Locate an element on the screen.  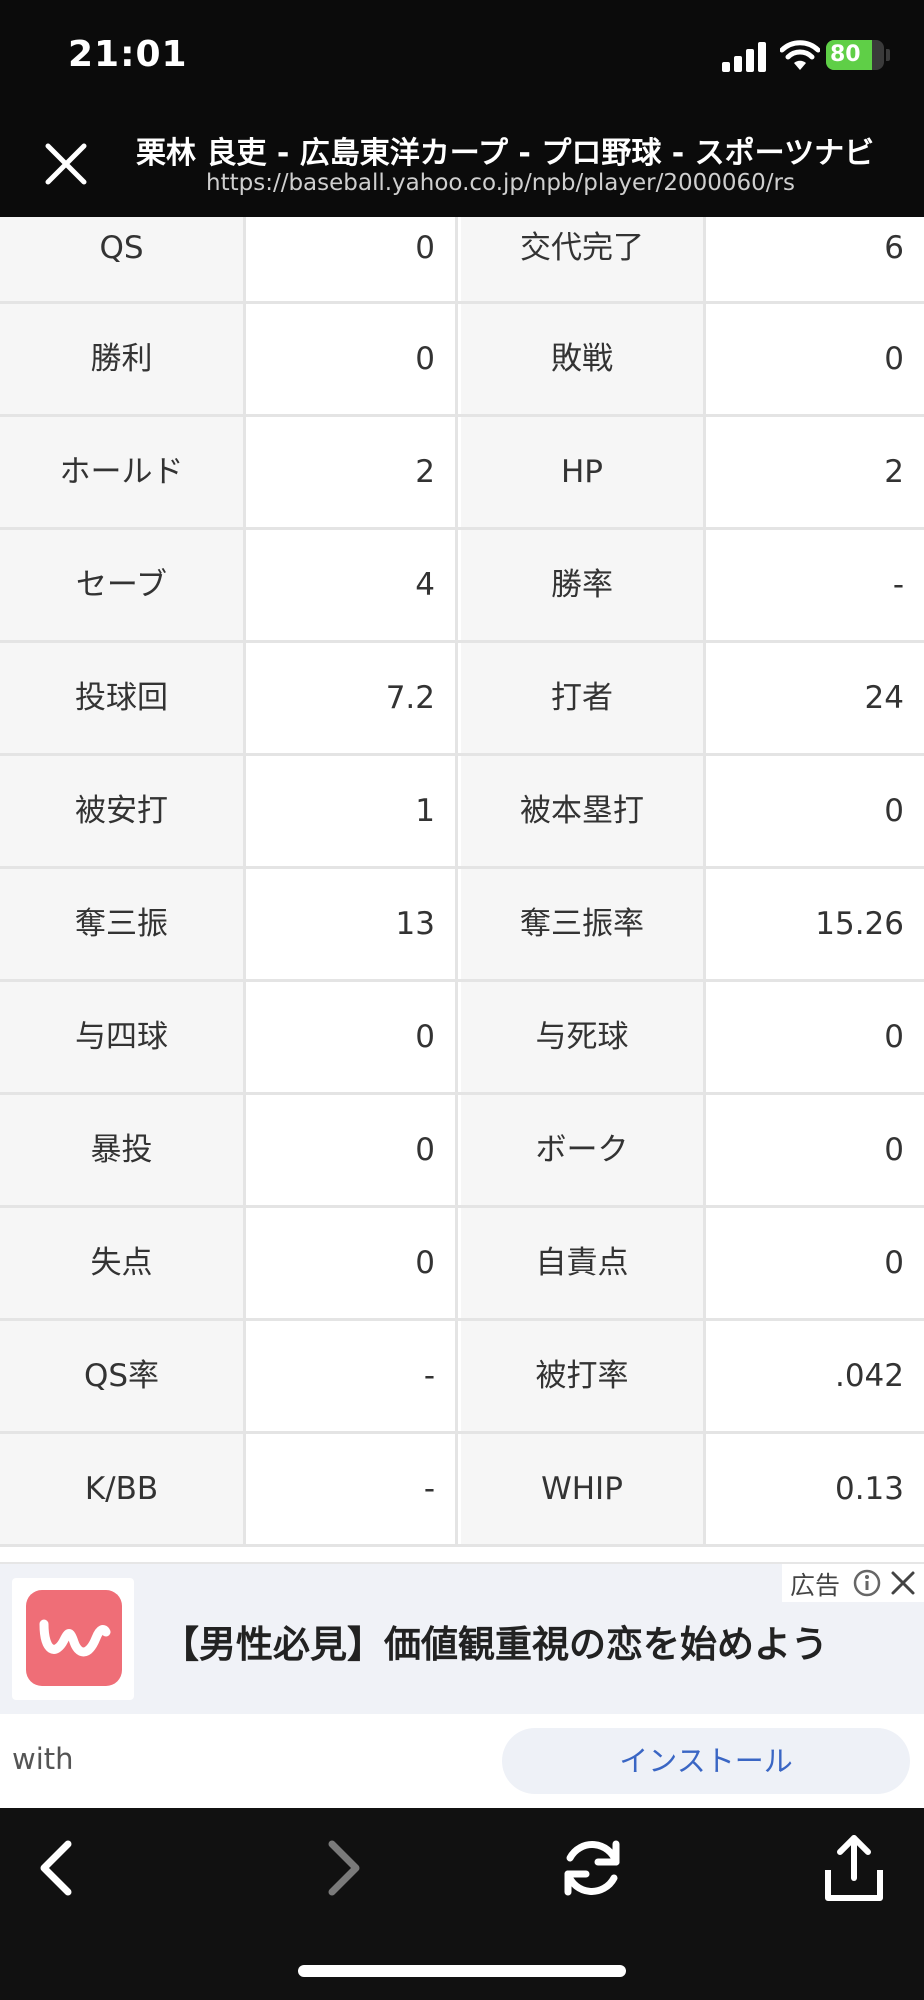
table-row: 奪三振 13 奪三振率 15.26 is located at coordinates (462, 925).